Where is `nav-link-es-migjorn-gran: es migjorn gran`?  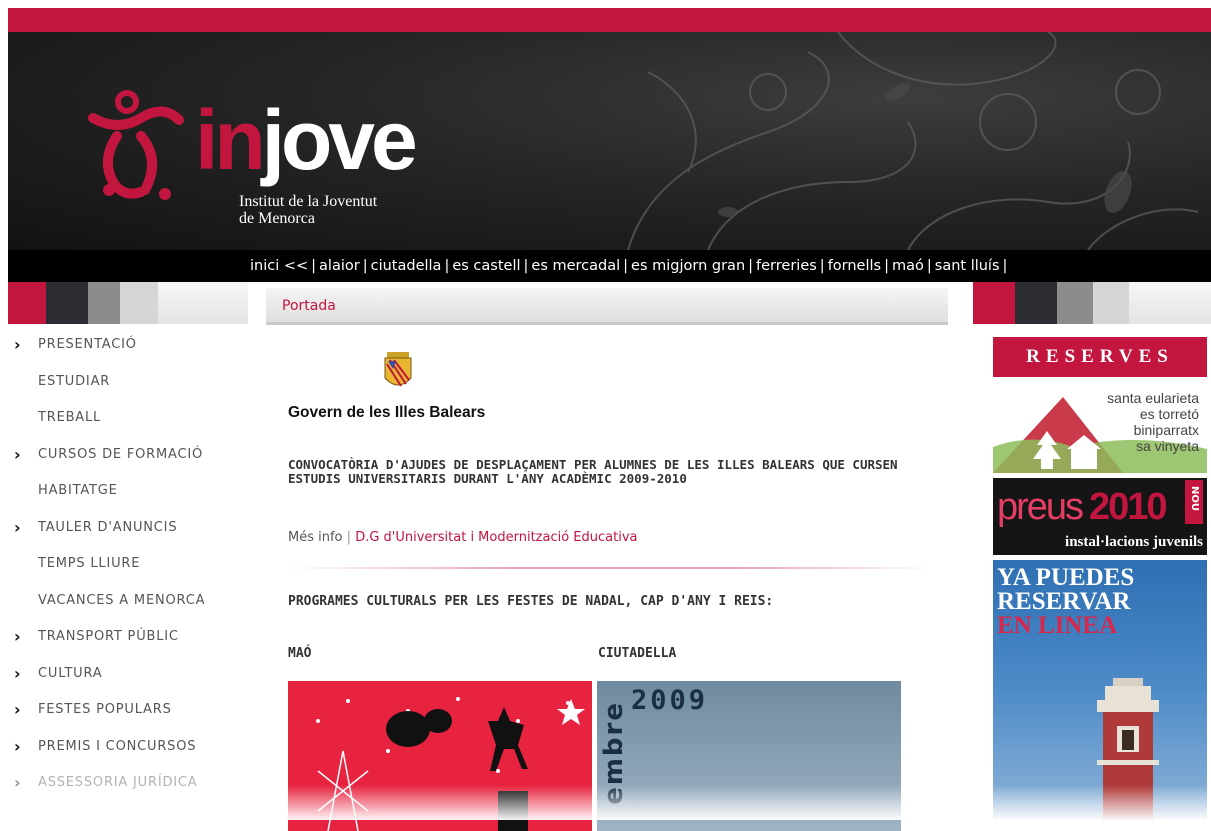
nav-link-es-migjorn-gran: es migjorn gran is located at coordinates (688, 266).